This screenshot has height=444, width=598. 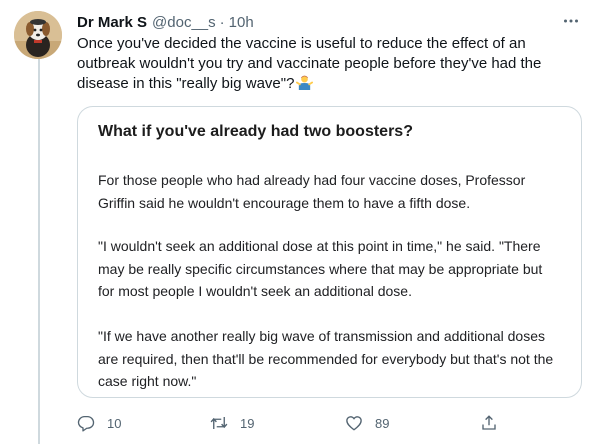 What do you see at coordinates (232, 423) in the screenshot?
I see `retweet-button: 19` at bounding box center [232, 423].